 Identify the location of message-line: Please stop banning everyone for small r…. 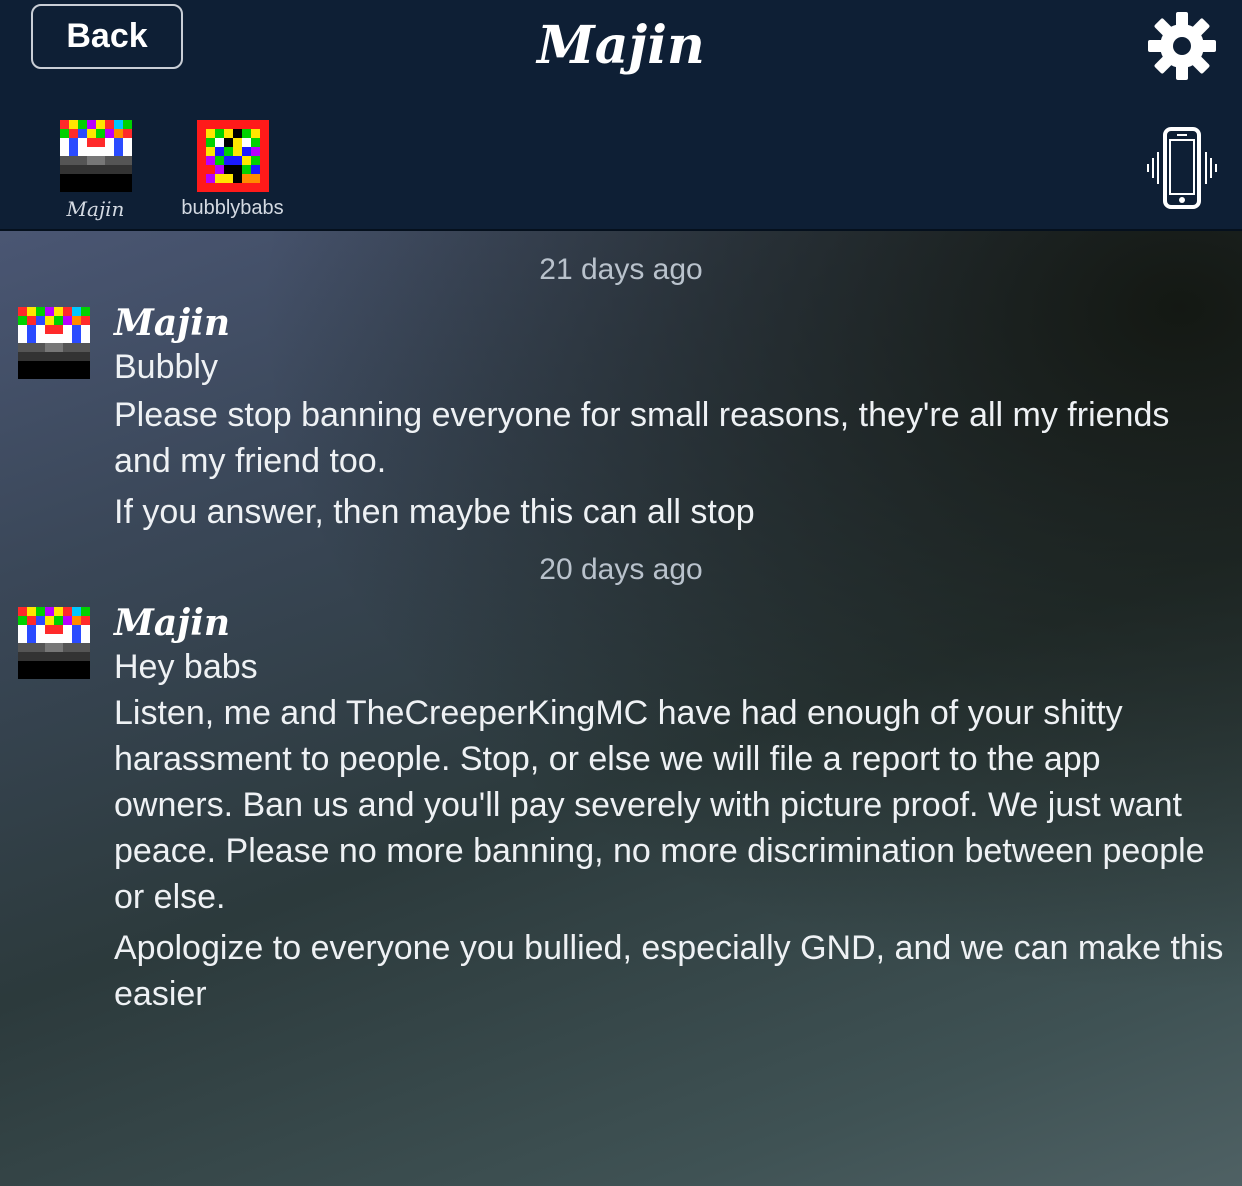
(642, 438).